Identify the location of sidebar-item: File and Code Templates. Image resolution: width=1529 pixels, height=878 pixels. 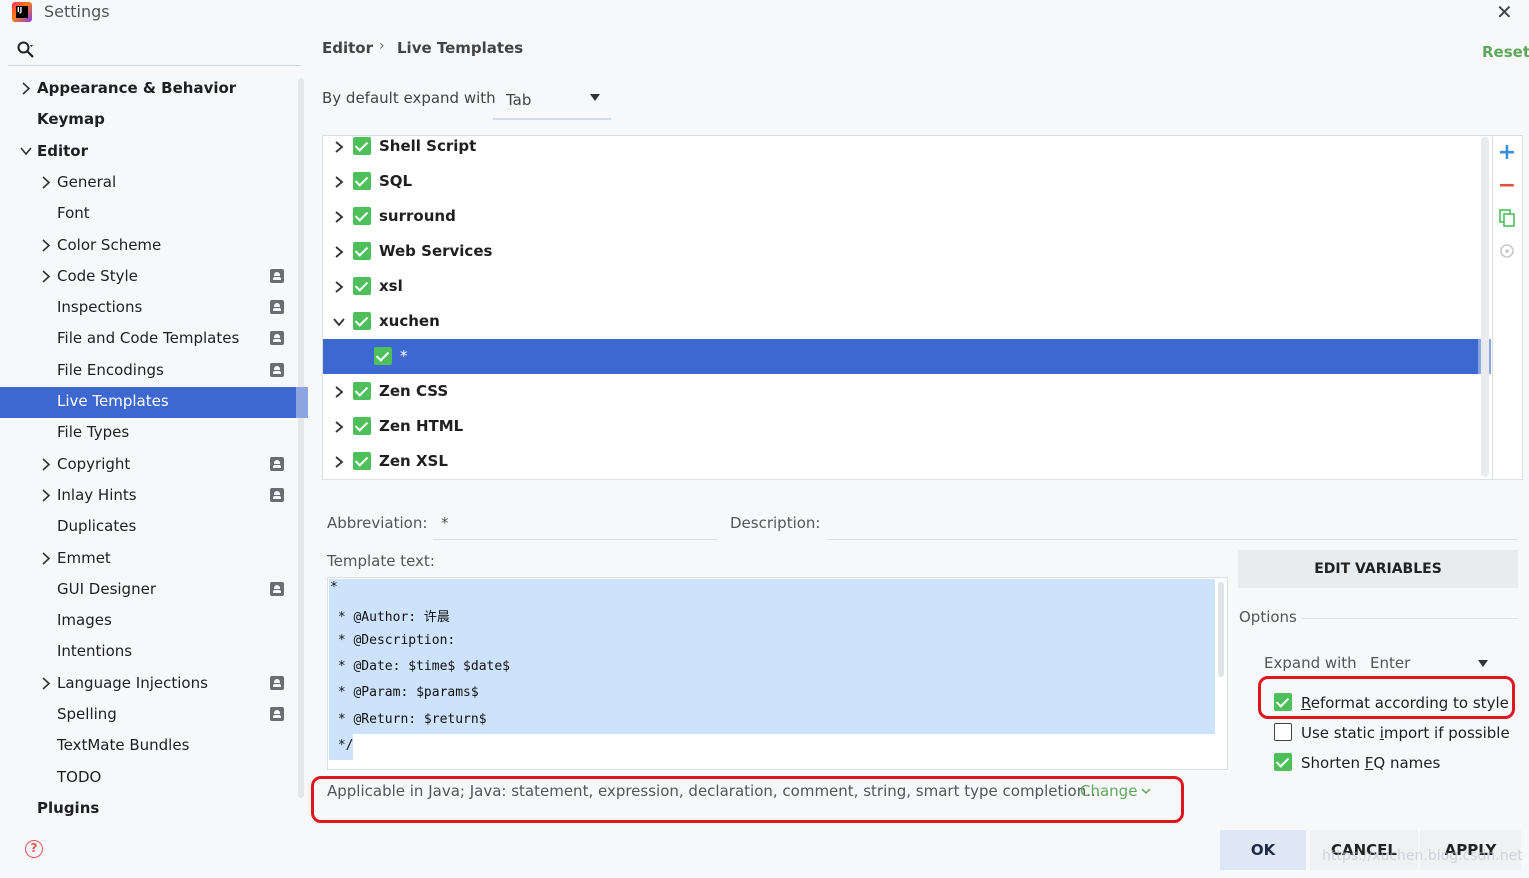
(148, 338).